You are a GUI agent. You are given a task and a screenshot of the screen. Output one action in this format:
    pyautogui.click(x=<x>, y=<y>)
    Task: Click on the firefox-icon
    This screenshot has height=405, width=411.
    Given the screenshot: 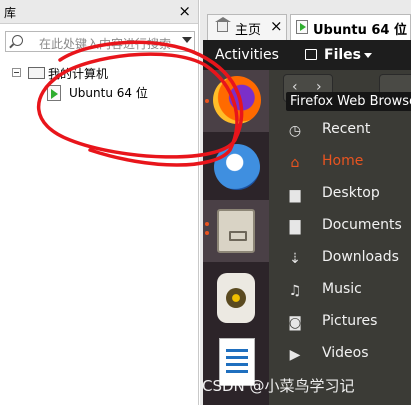 What is the action you would take?
    pyautogui.click(x=237, y=100)
    